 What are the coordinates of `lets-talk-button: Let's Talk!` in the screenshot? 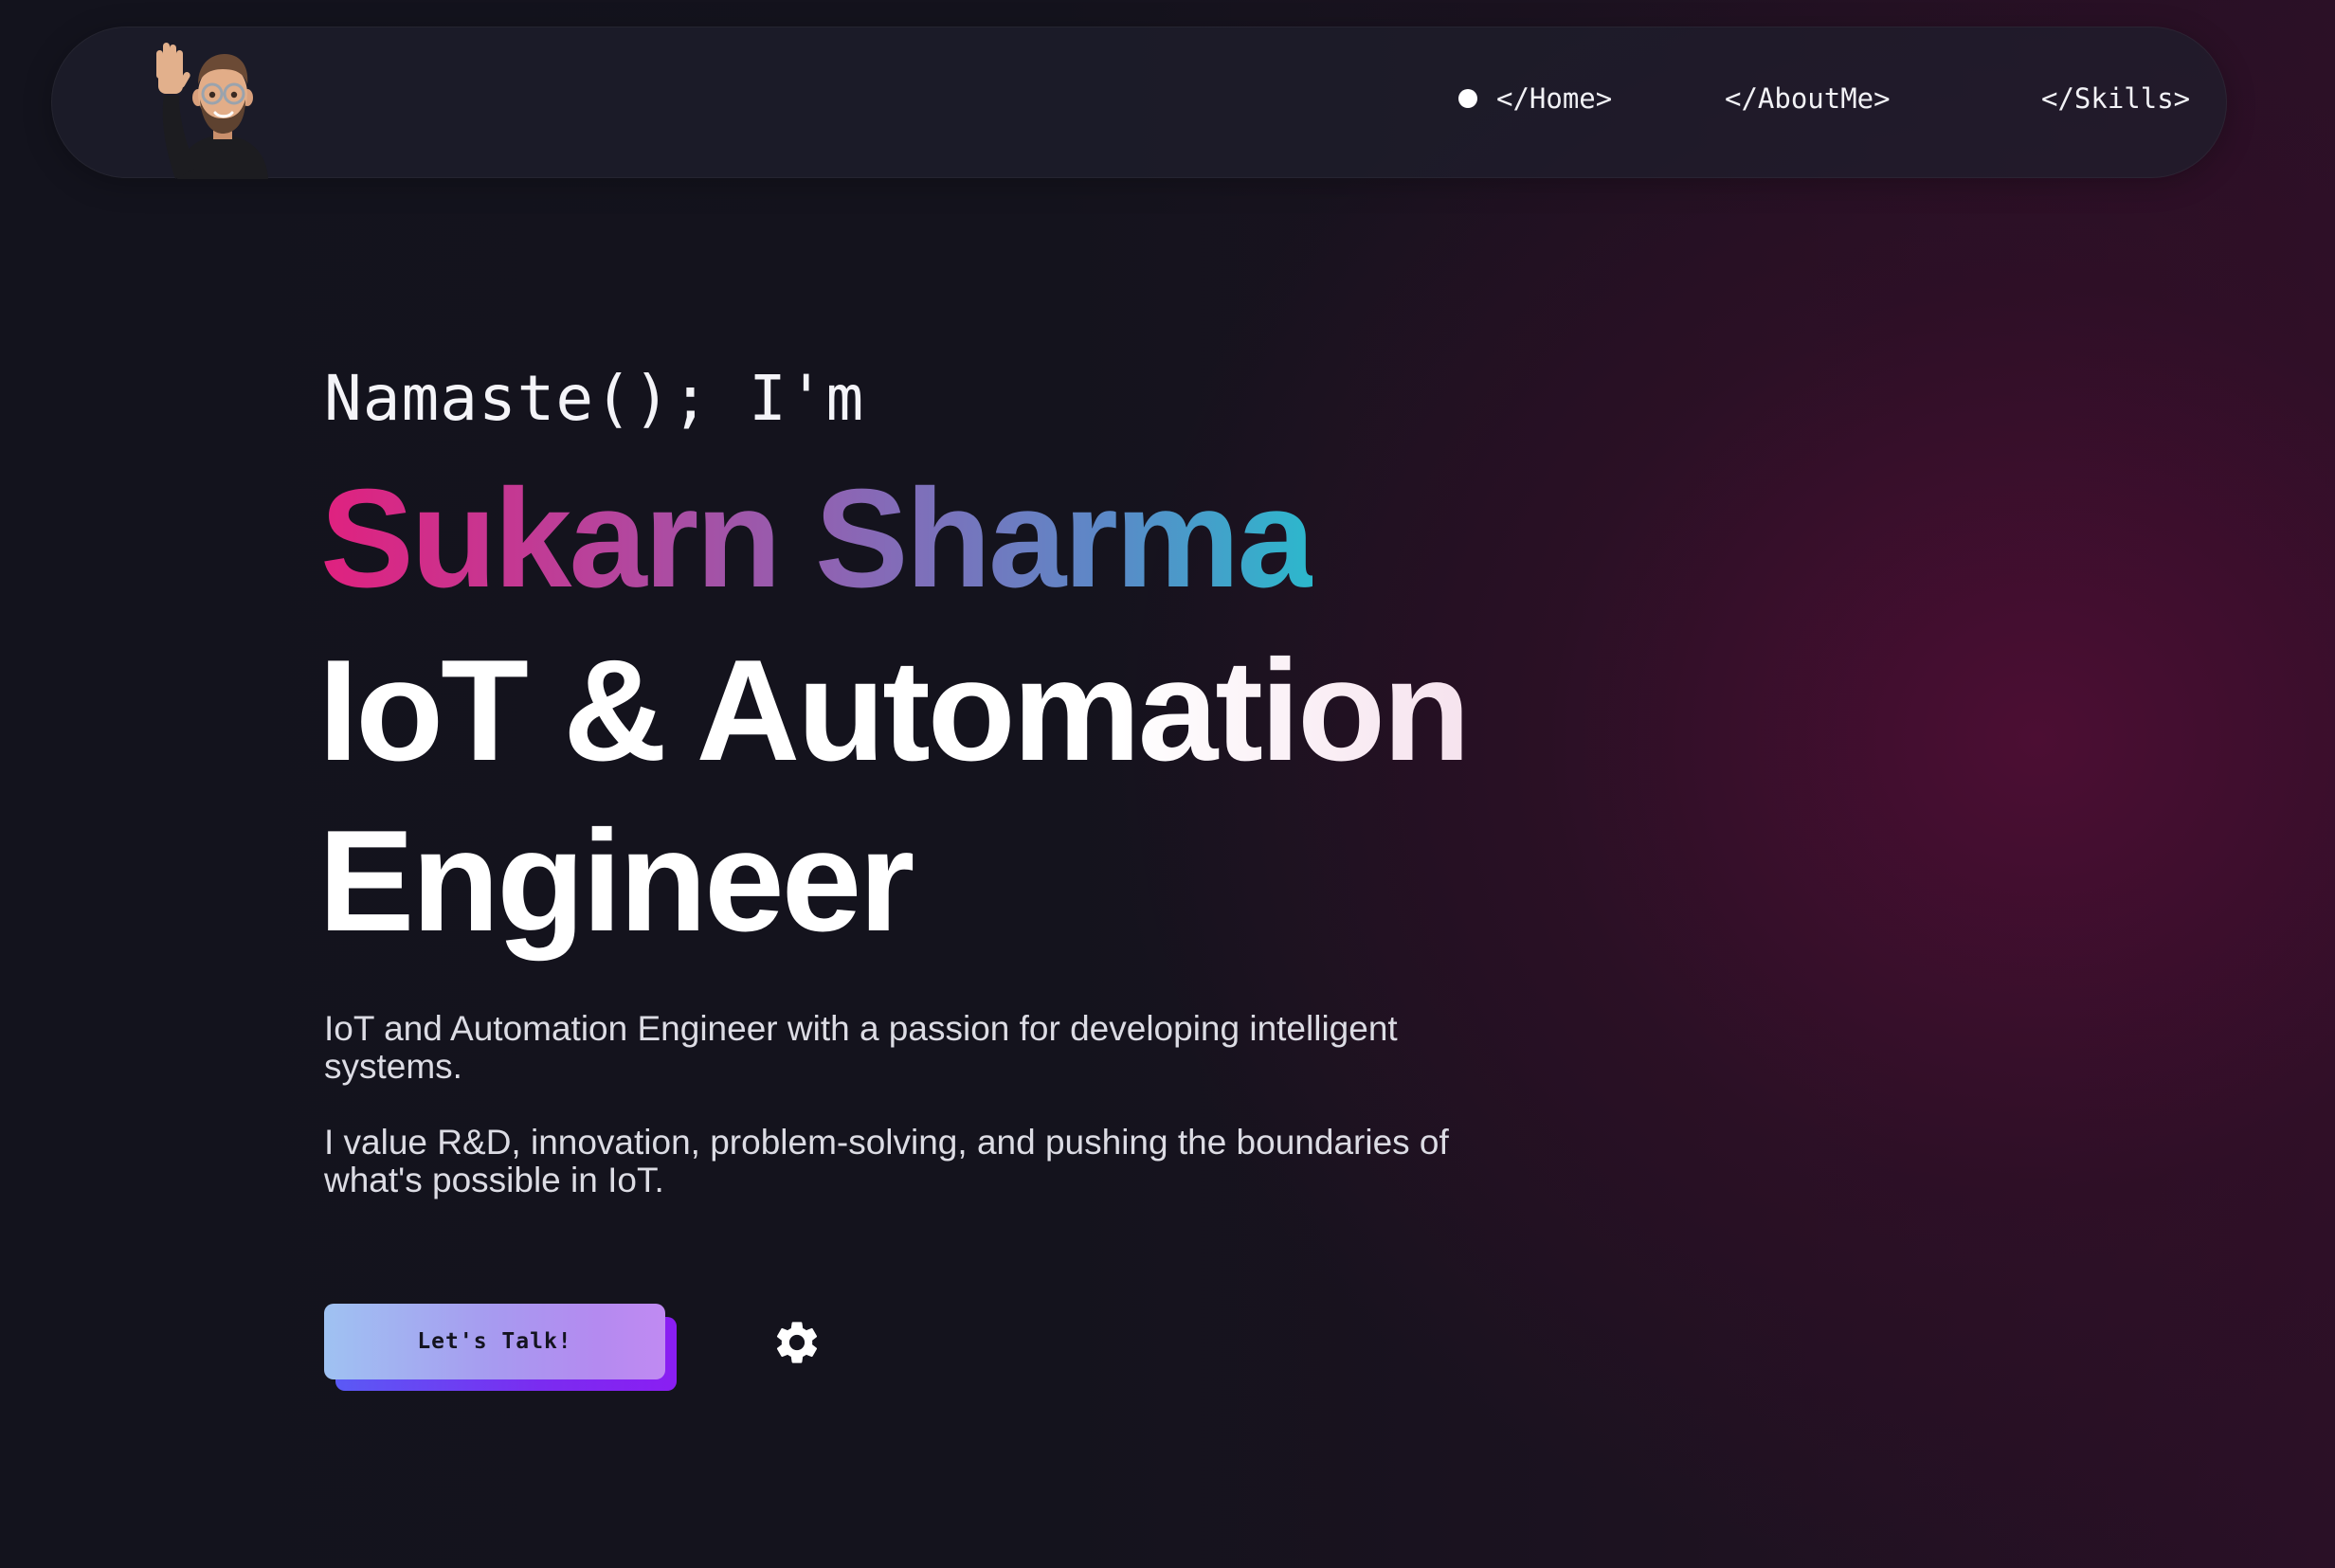 It's located at (495, 1341).